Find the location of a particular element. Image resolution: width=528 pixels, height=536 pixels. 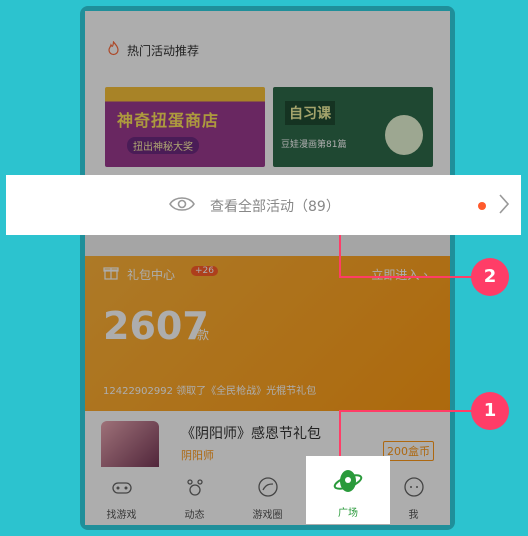

gift-list-item: 《阴阳师》感恩节礼包 阴阳师 200盒币 is located at coordinates (267, 445).